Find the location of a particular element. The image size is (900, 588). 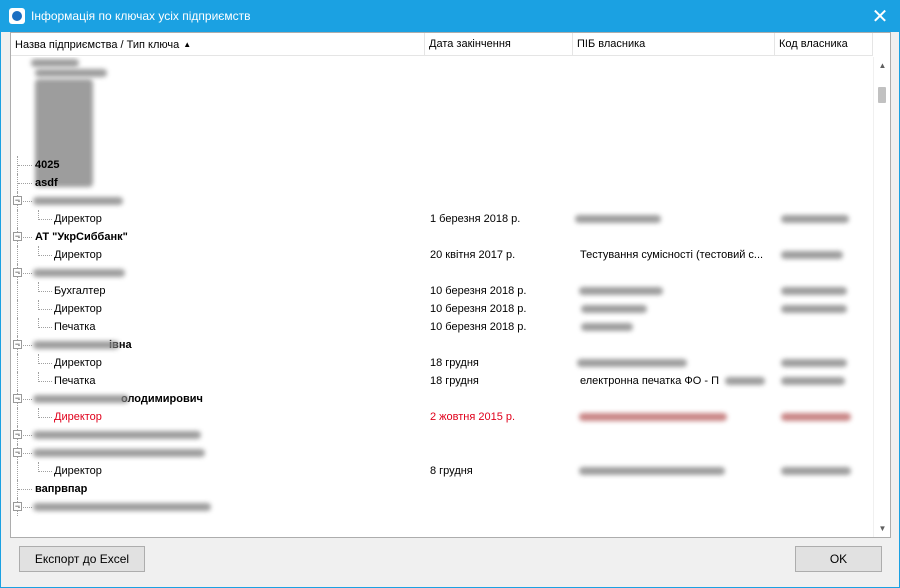

cell-name: asdf is located at coordinates (218, 183).